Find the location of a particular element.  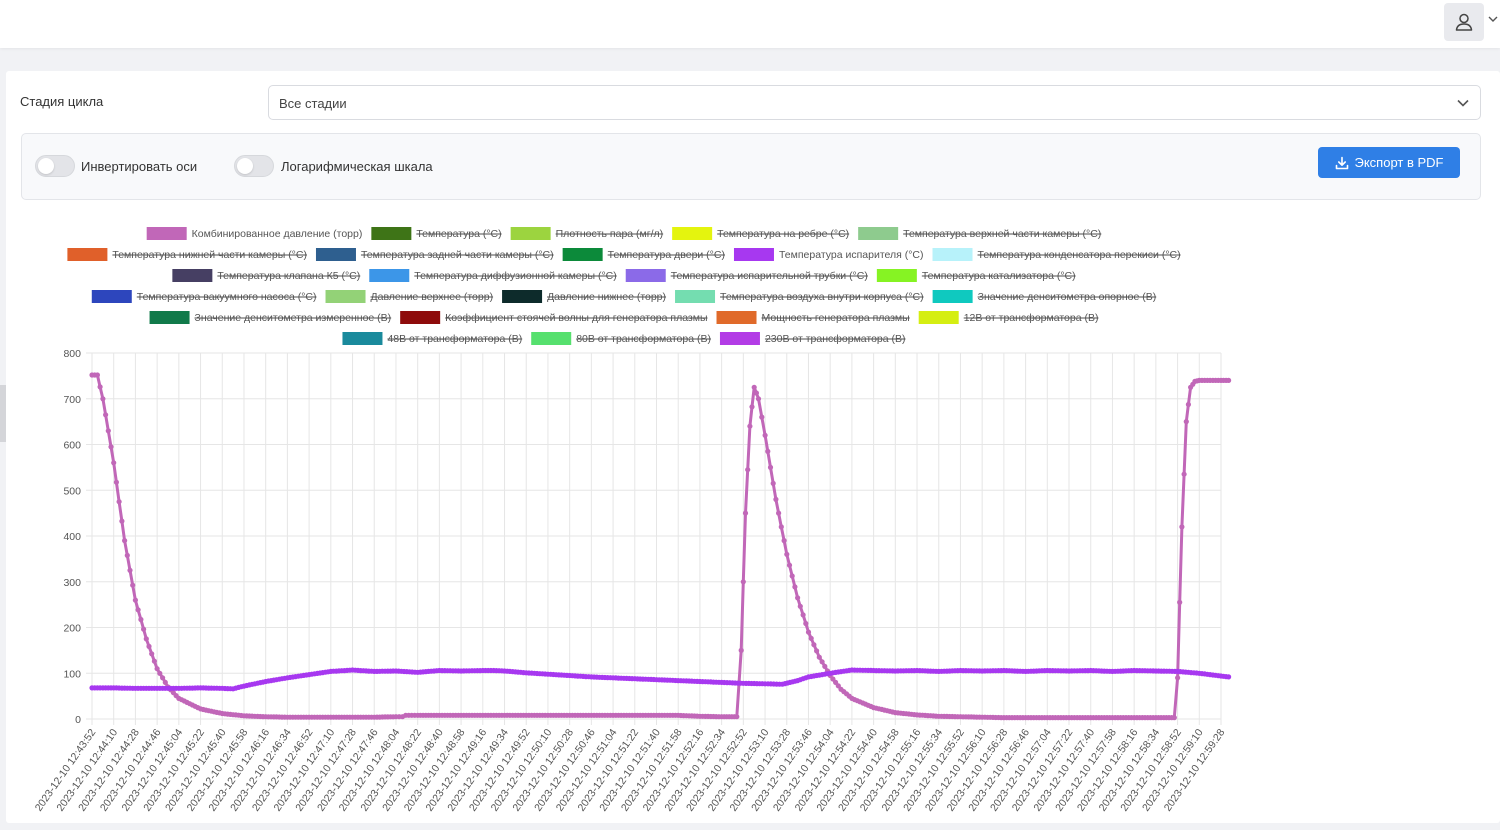

legend-item: Значение денситометра опорное (В) is located at coordinates (1044, 296).